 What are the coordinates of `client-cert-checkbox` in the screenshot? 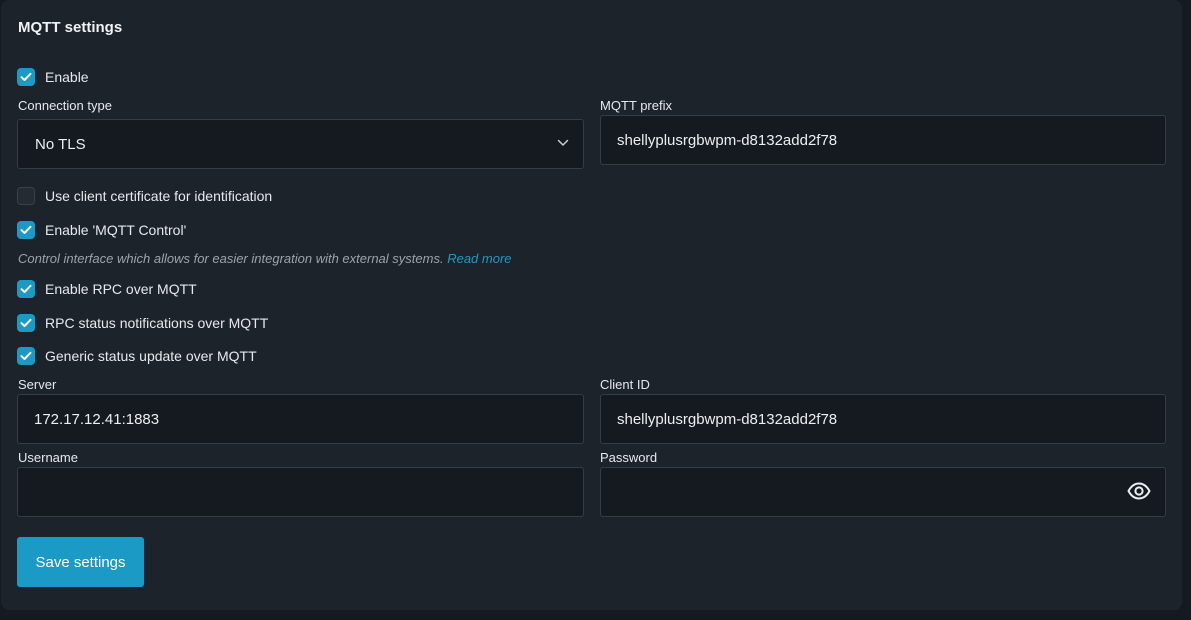 It's located at (26, 196).